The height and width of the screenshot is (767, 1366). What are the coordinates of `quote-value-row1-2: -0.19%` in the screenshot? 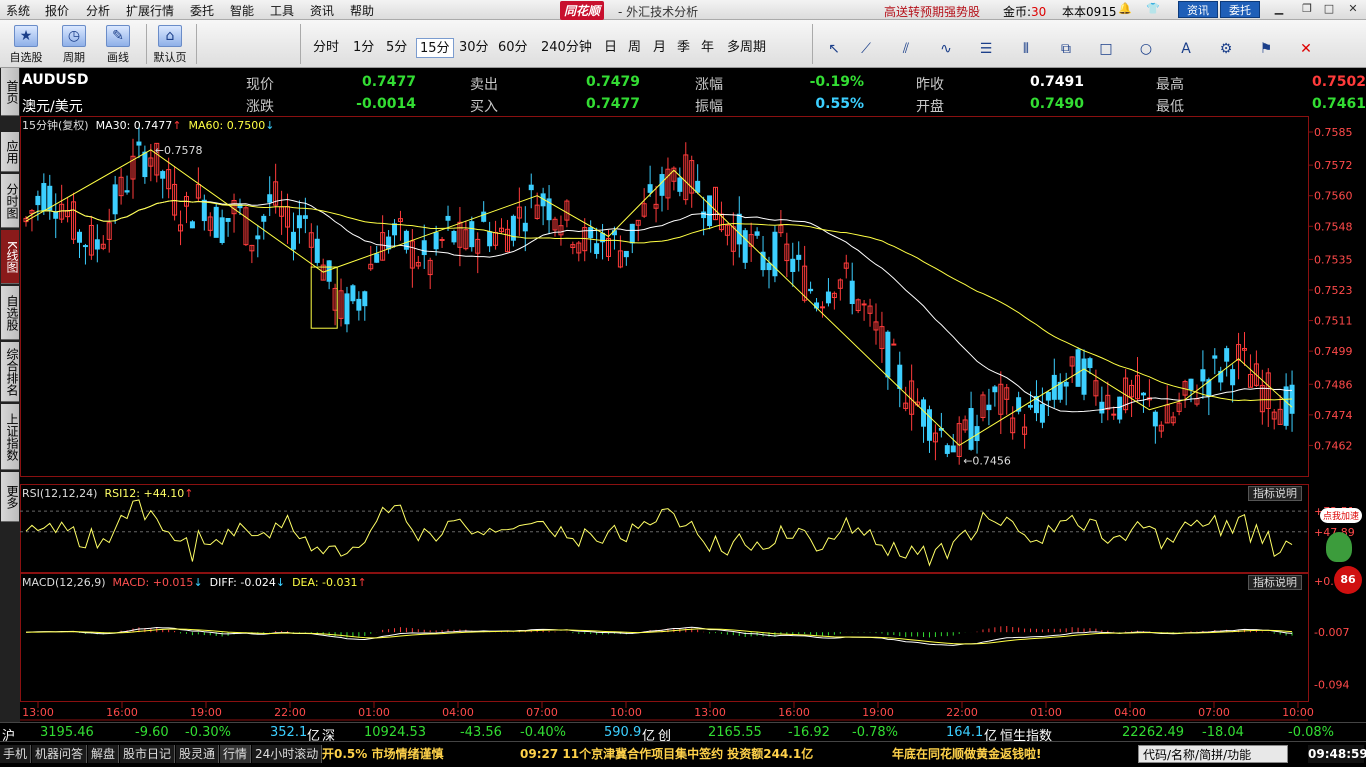 It's located at (836, 82).